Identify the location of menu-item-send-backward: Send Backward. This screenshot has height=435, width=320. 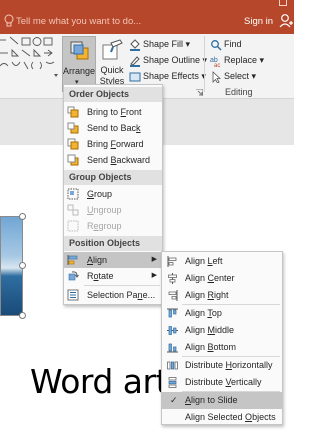
(113, 160).